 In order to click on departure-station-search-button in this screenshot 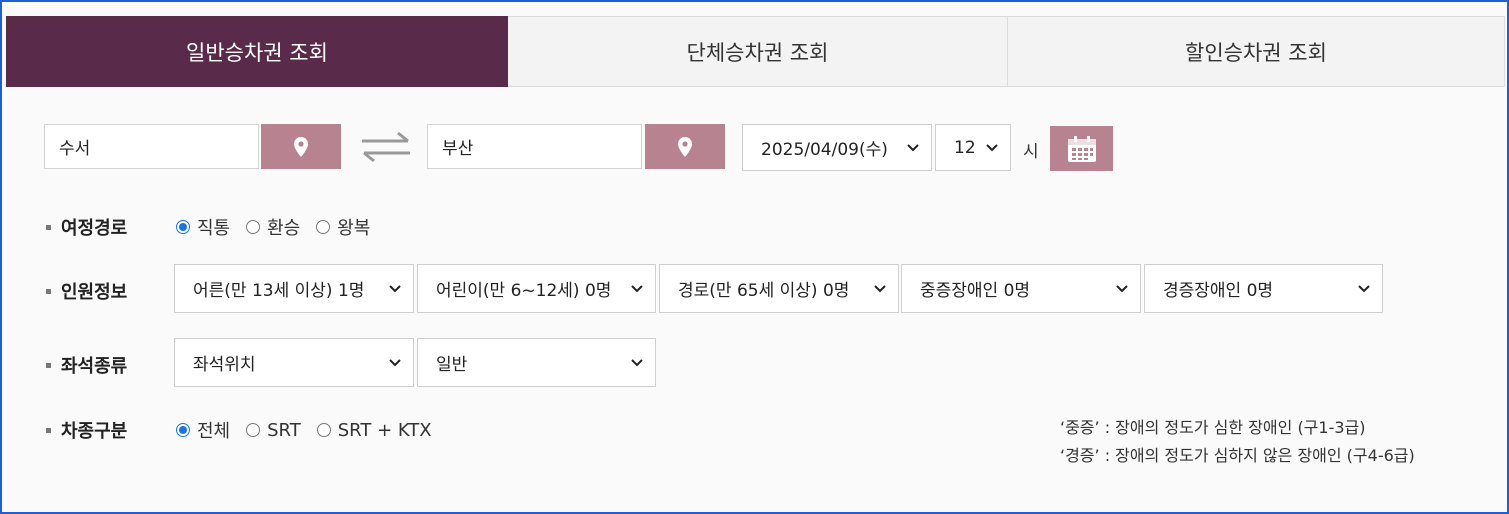, I will do `click(301, 146)`.